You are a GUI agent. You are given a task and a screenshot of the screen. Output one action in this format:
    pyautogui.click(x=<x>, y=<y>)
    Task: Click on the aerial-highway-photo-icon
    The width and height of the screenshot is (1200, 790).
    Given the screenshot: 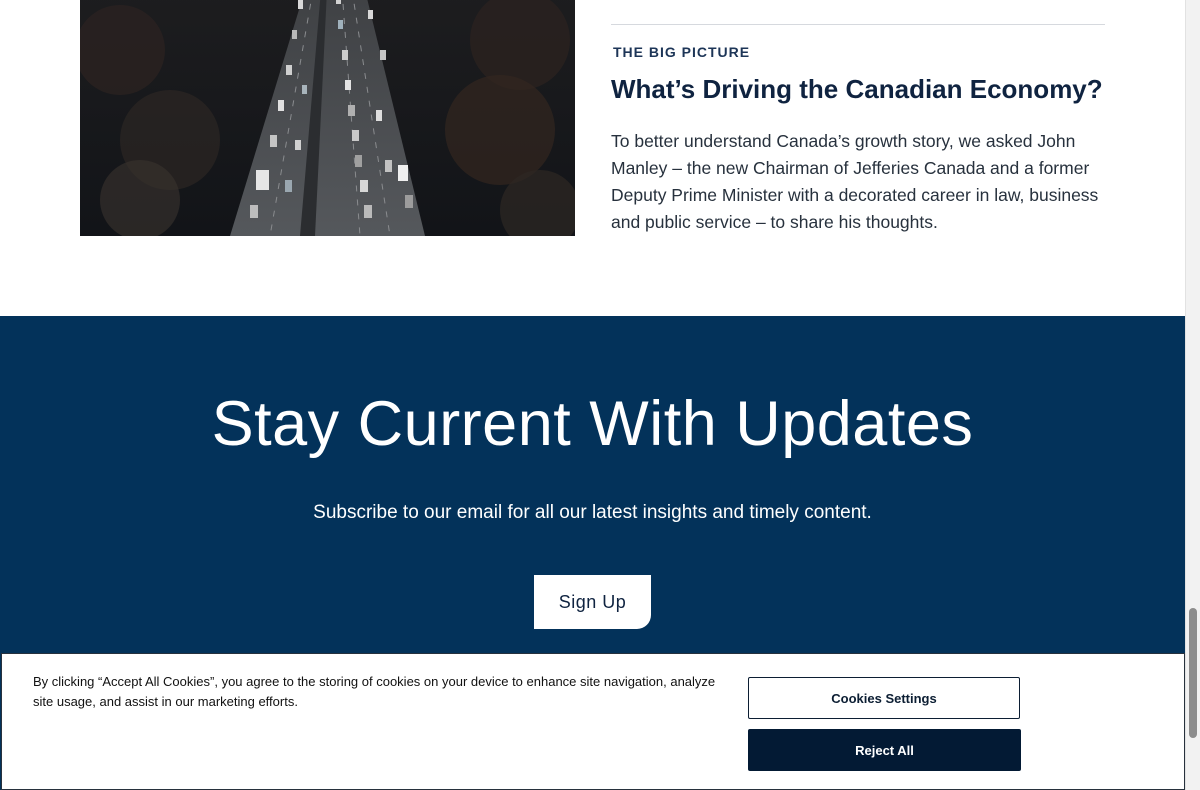 What is the action you would take?
    pyautogui.click(x=327, y=118)
    